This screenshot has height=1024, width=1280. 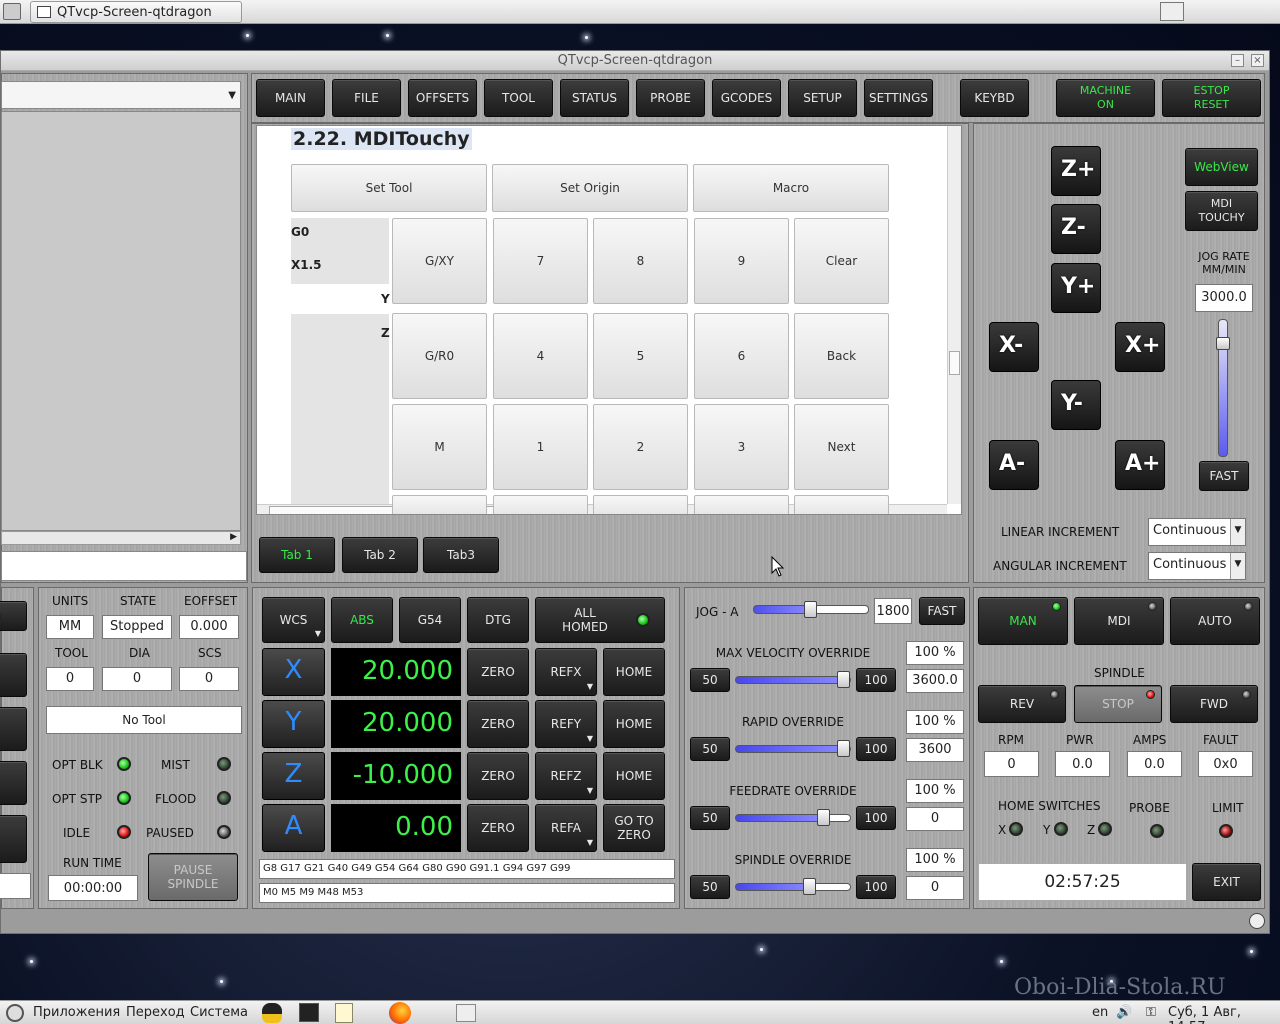 What do you see at coordinates (566, 776) in the screenshot?
I see `ref-z-button: REFZ ▼` at bounding box center [566, 776].